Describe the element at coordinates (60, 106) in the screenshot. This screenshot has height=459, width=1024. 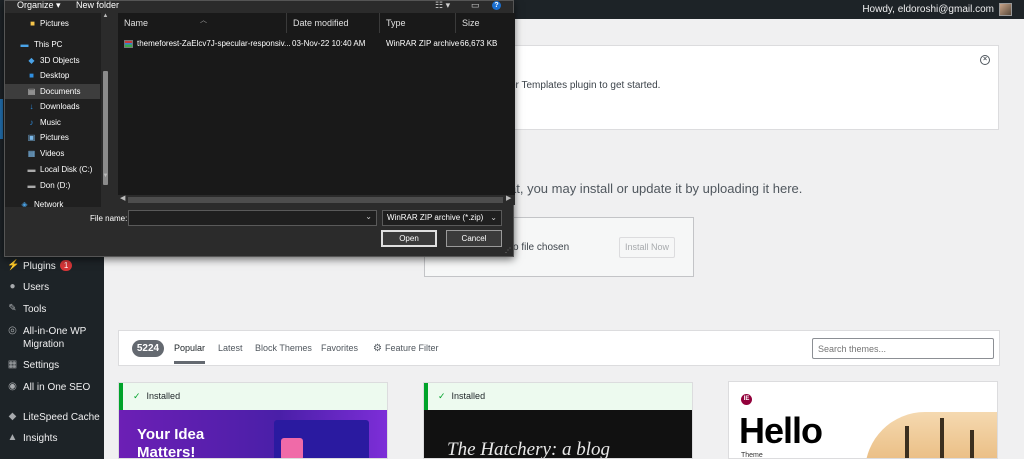
I see `nav-item-label: Downloads` at that location.